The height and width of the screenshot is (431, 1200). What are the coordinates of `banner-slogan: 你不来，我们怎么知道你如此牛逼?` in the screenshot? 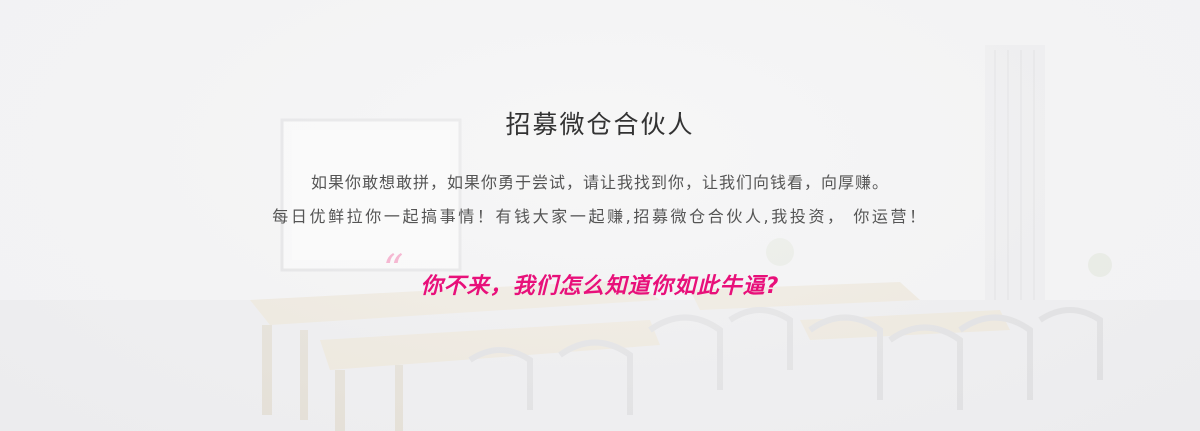 It's located at (600, 286).